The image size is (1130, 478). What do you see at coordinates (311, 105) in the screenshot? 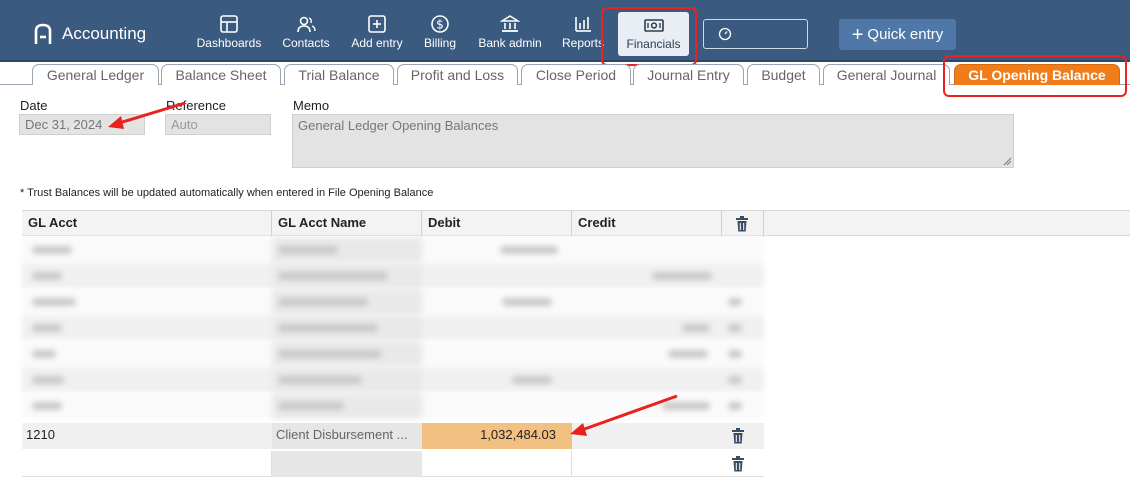
I see `memo-label: Memo` at bounding box center [311, 105].